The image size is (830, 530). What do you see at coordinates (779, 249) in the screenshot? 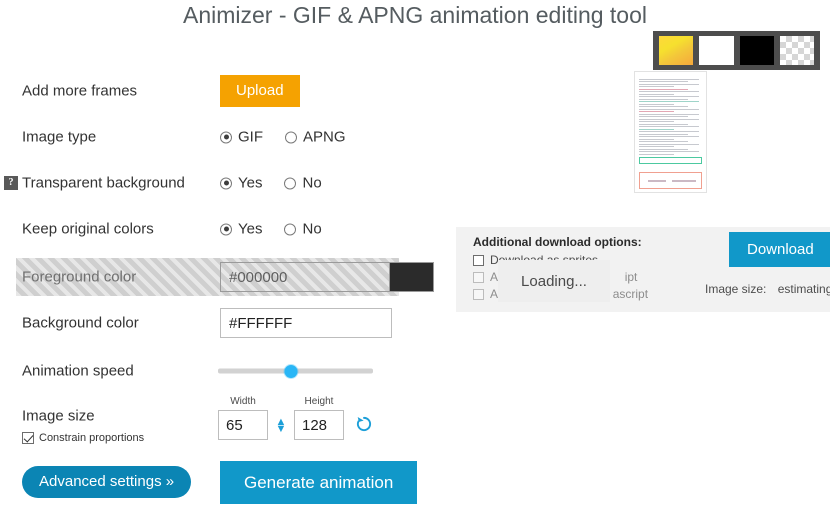
I see `download-button: Download` at bounding box center [779, 249].